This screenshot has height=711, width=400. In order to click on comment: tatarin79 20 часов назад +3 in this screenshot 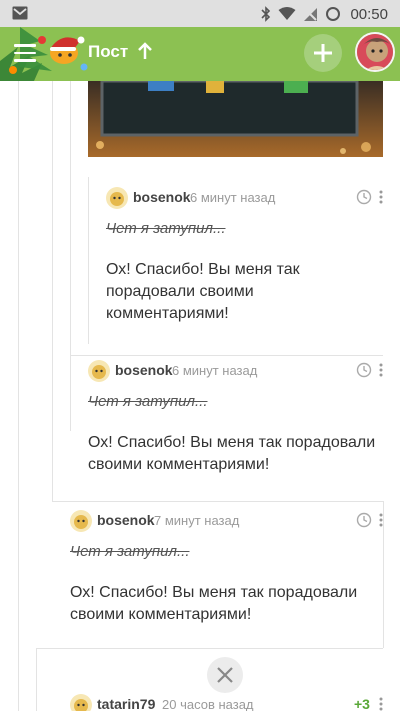, I will do `click(230, 702)`.